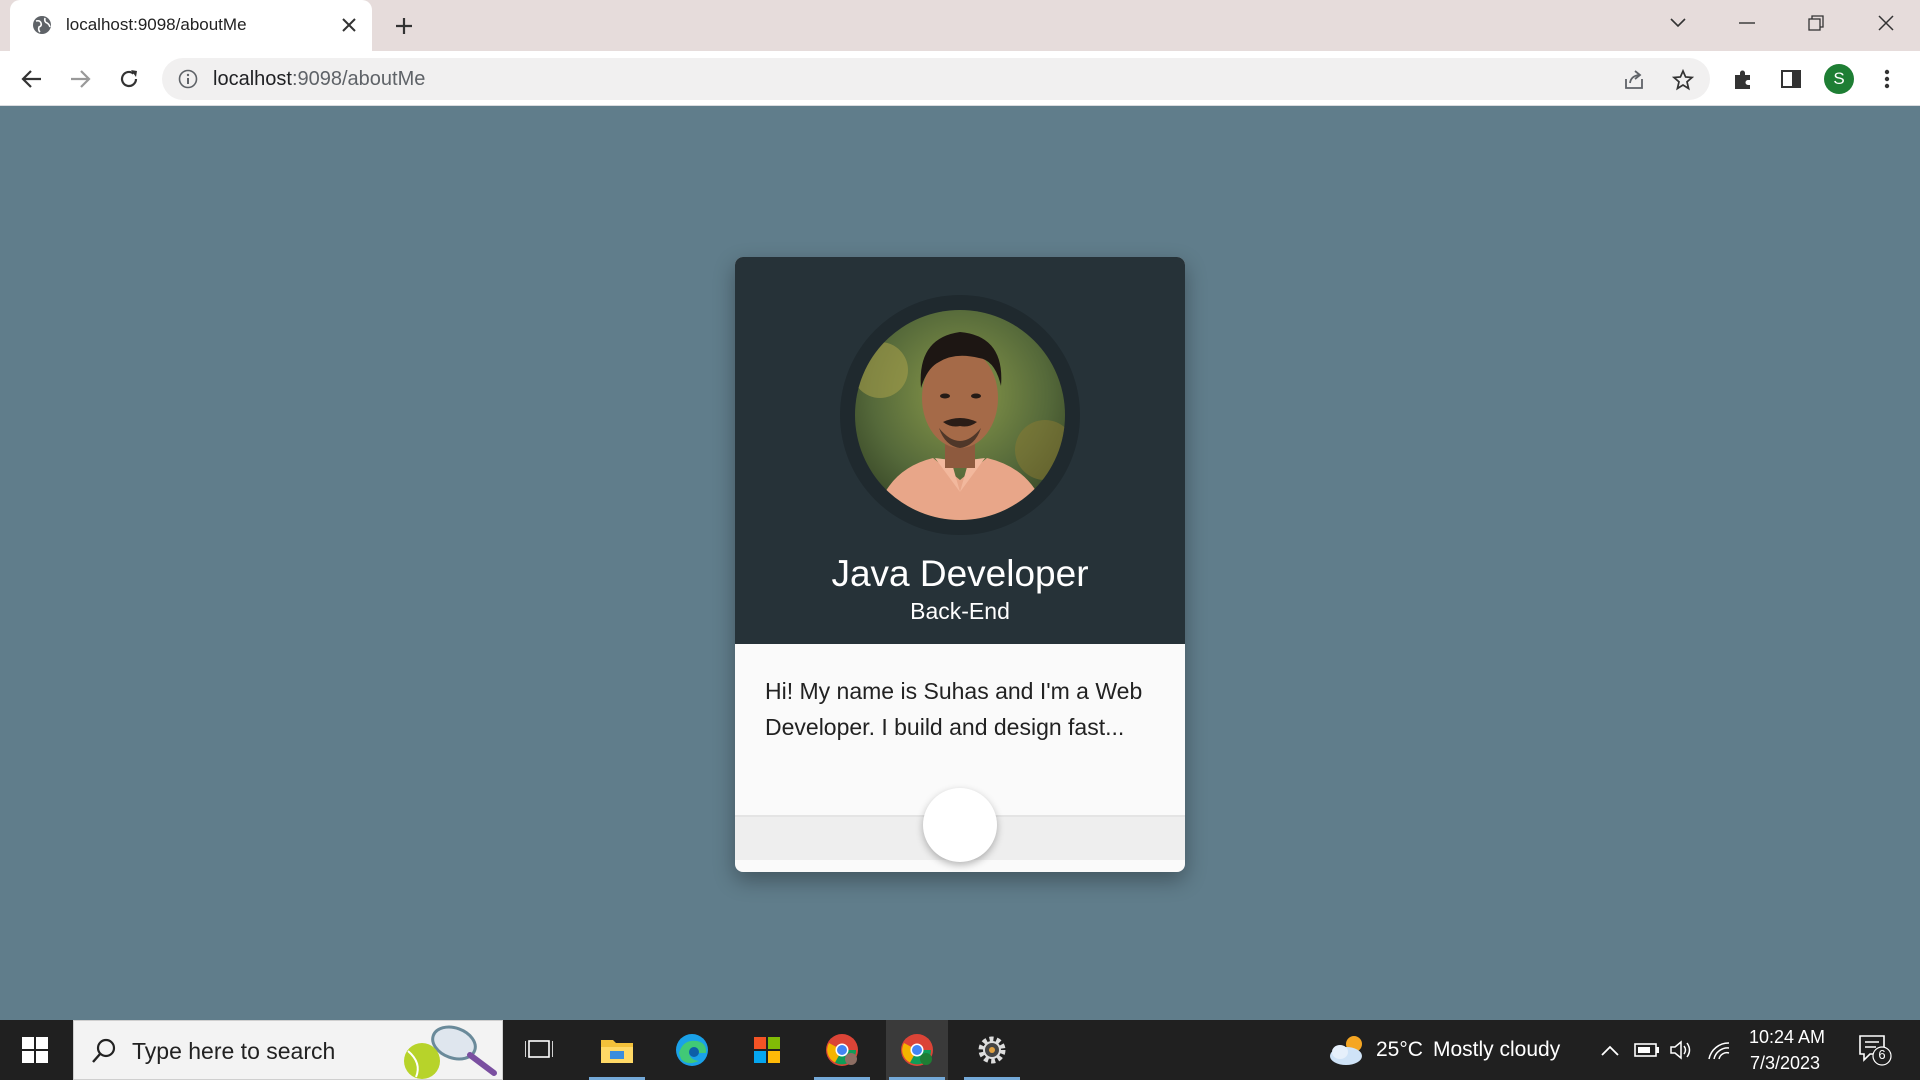 The height and width of the screenshot is (1084, 1920). What do you see at coordinates (960, 611) in the screenshot?
I see `card-subtitle: Back-End` at bounding box center [960, 611].